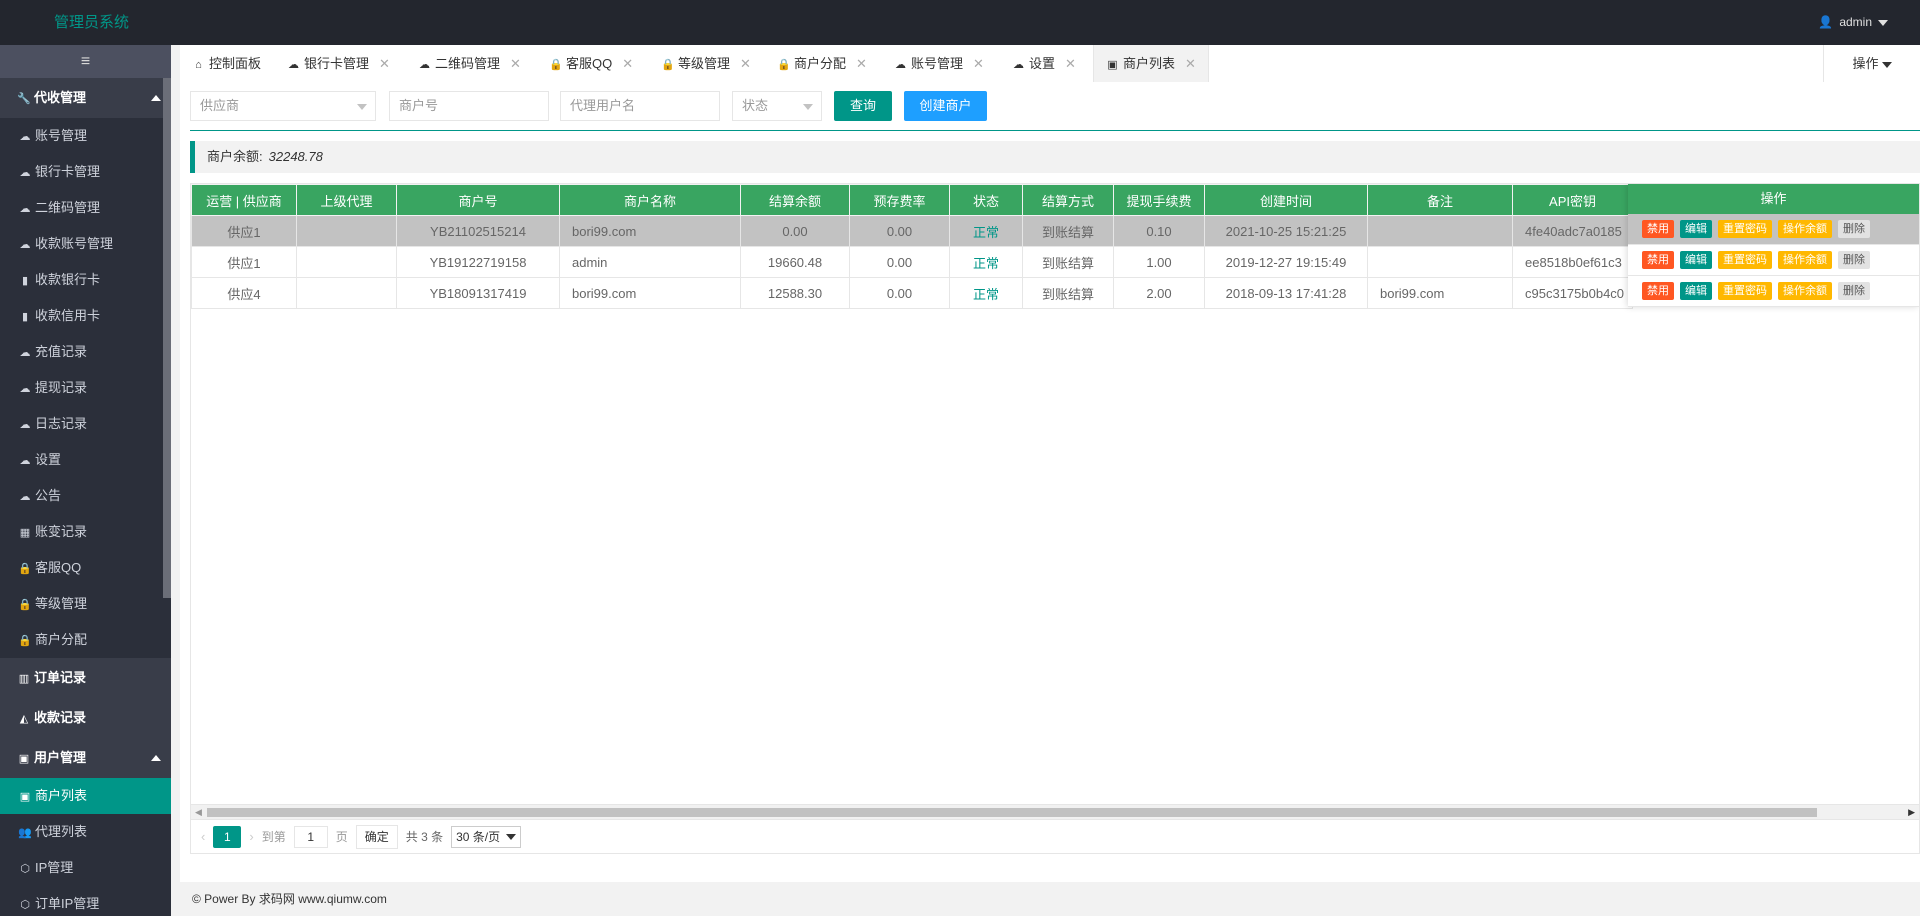 This screenshot has width=1920, height=916. Describe the element at coordinates (1055, 157) in the screenshot. I see `merchant-balance-bar: 商户余额: 32248.78` at that location.